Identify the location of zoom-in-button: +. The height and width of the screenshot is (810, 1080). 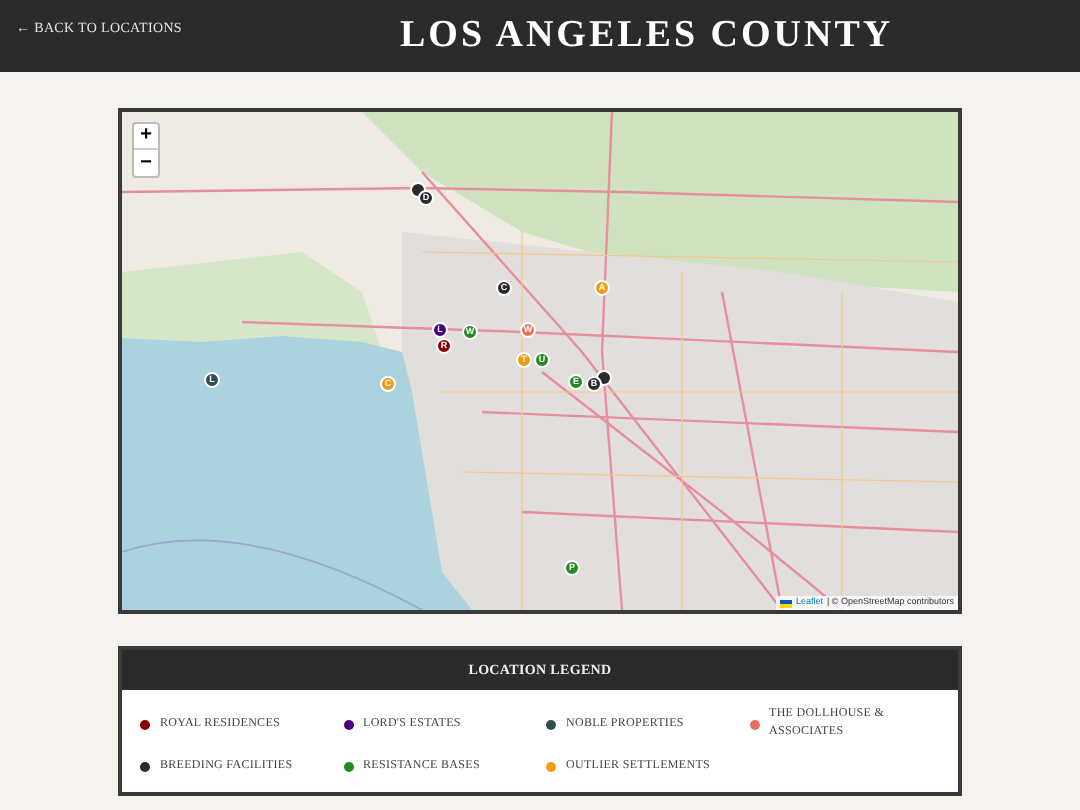
(146, 137).